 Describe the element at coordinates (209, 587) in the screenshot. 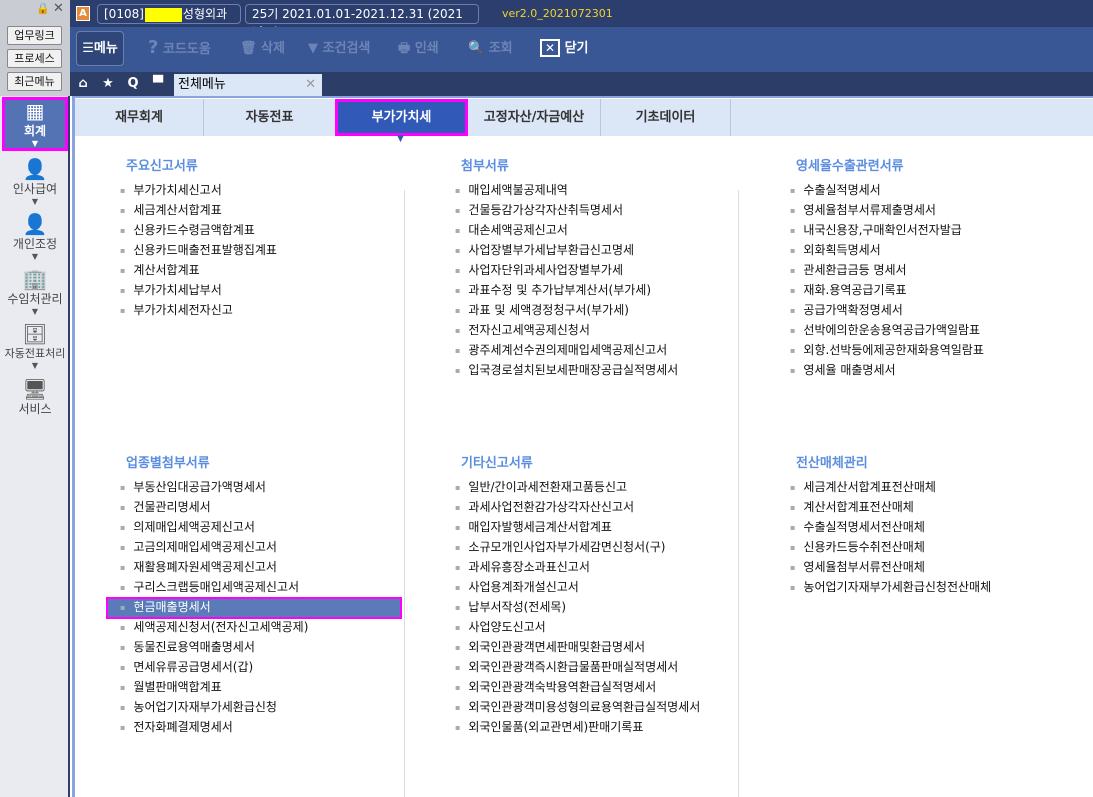

I see `menu-item: 구리스크랩등매입세액공제신고서` at that location.